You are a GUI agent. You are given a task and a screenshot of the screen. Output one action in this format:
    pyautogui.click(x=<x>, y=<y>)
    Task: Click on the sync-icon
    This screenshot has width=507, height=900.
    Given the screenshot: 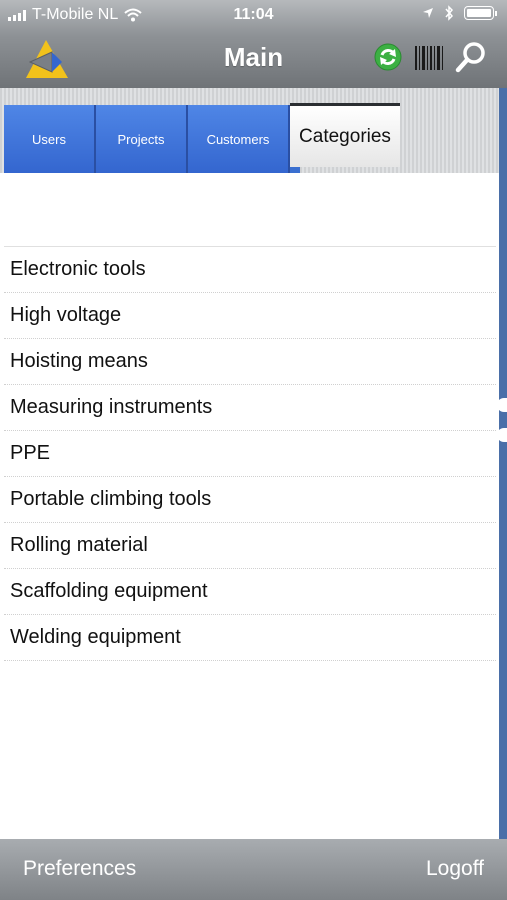 What is the action you would take?
    pyautogui.click(x=388, y=57)
    